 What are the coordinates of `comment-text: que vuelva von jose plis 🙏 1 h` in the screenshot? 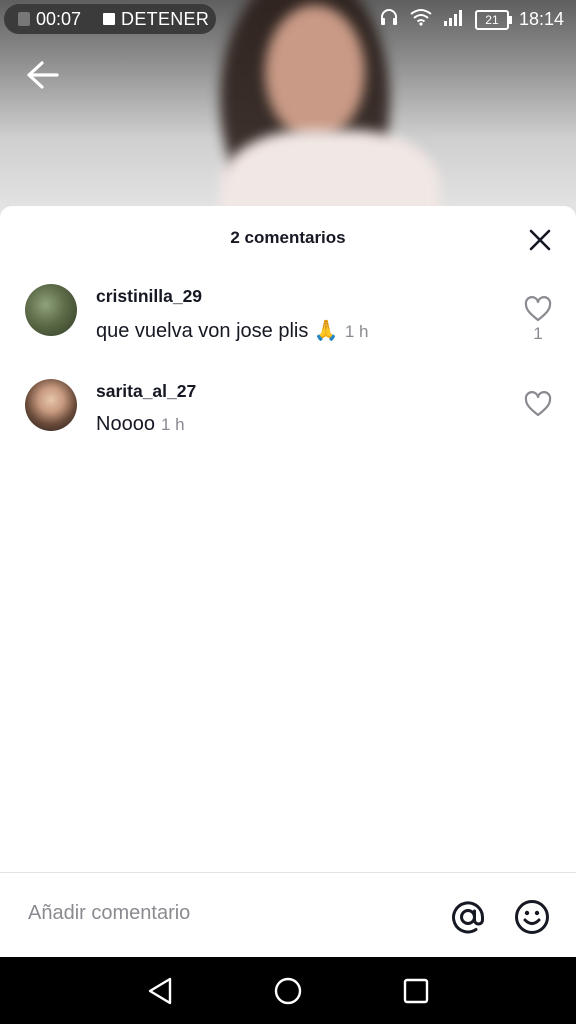 It's located at (232, 330).